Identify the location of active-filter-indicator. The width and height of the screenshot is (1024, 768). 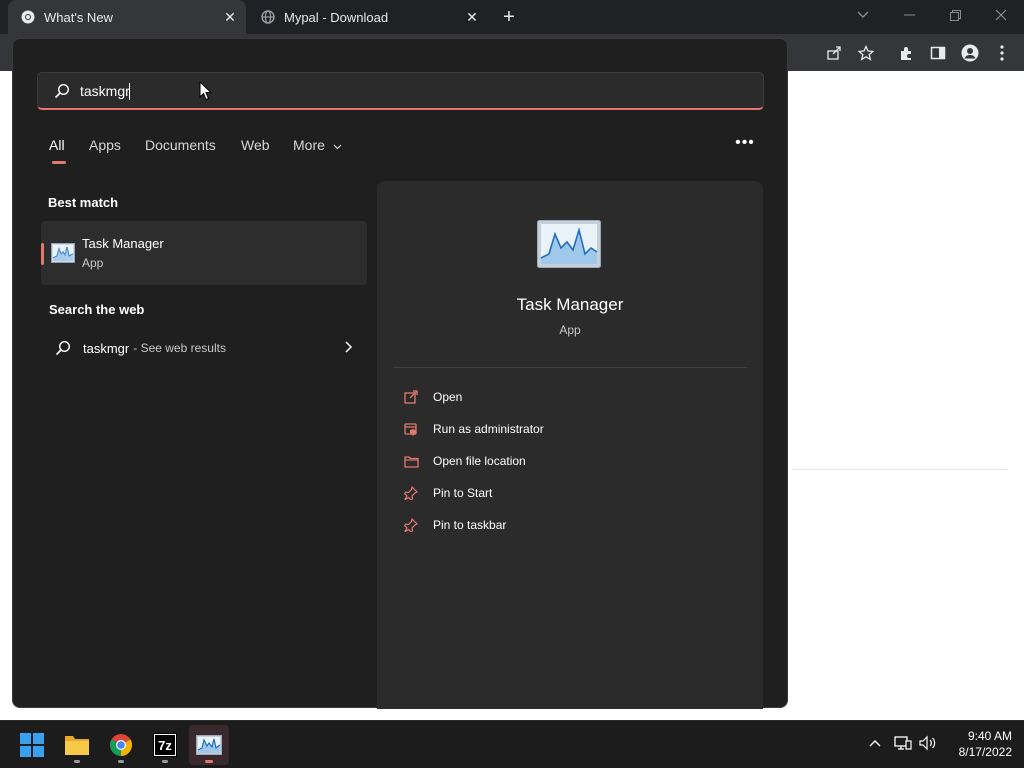
(59, 162).